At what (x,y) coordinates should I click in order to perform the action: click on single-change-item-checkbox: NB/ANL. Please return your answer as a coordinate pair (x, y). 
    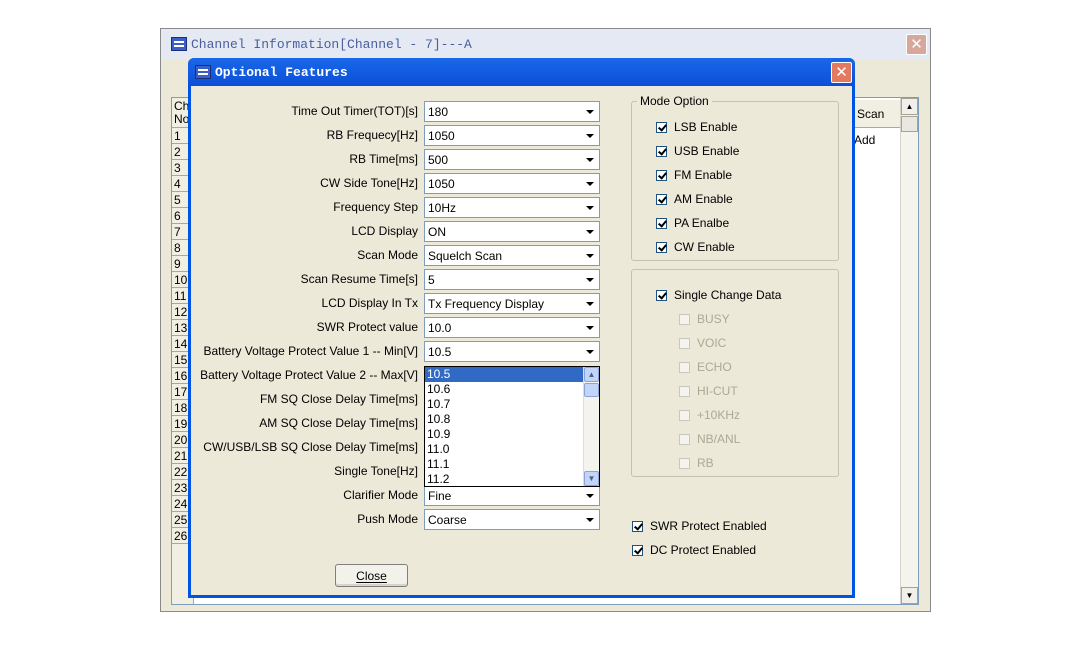
    Looking at the image, I should click on (709, 439).